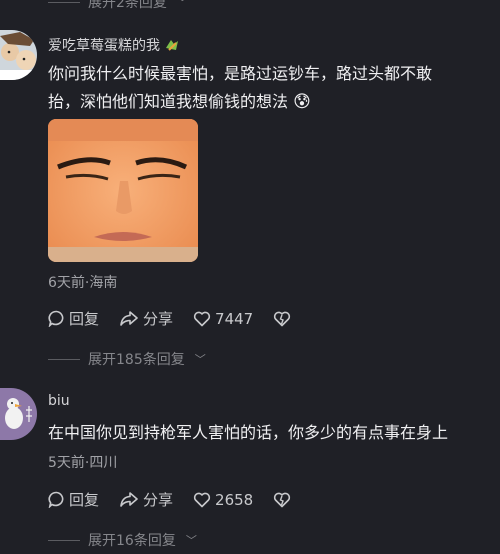  I want to click on fan-badge-icon, so click(172, 45).